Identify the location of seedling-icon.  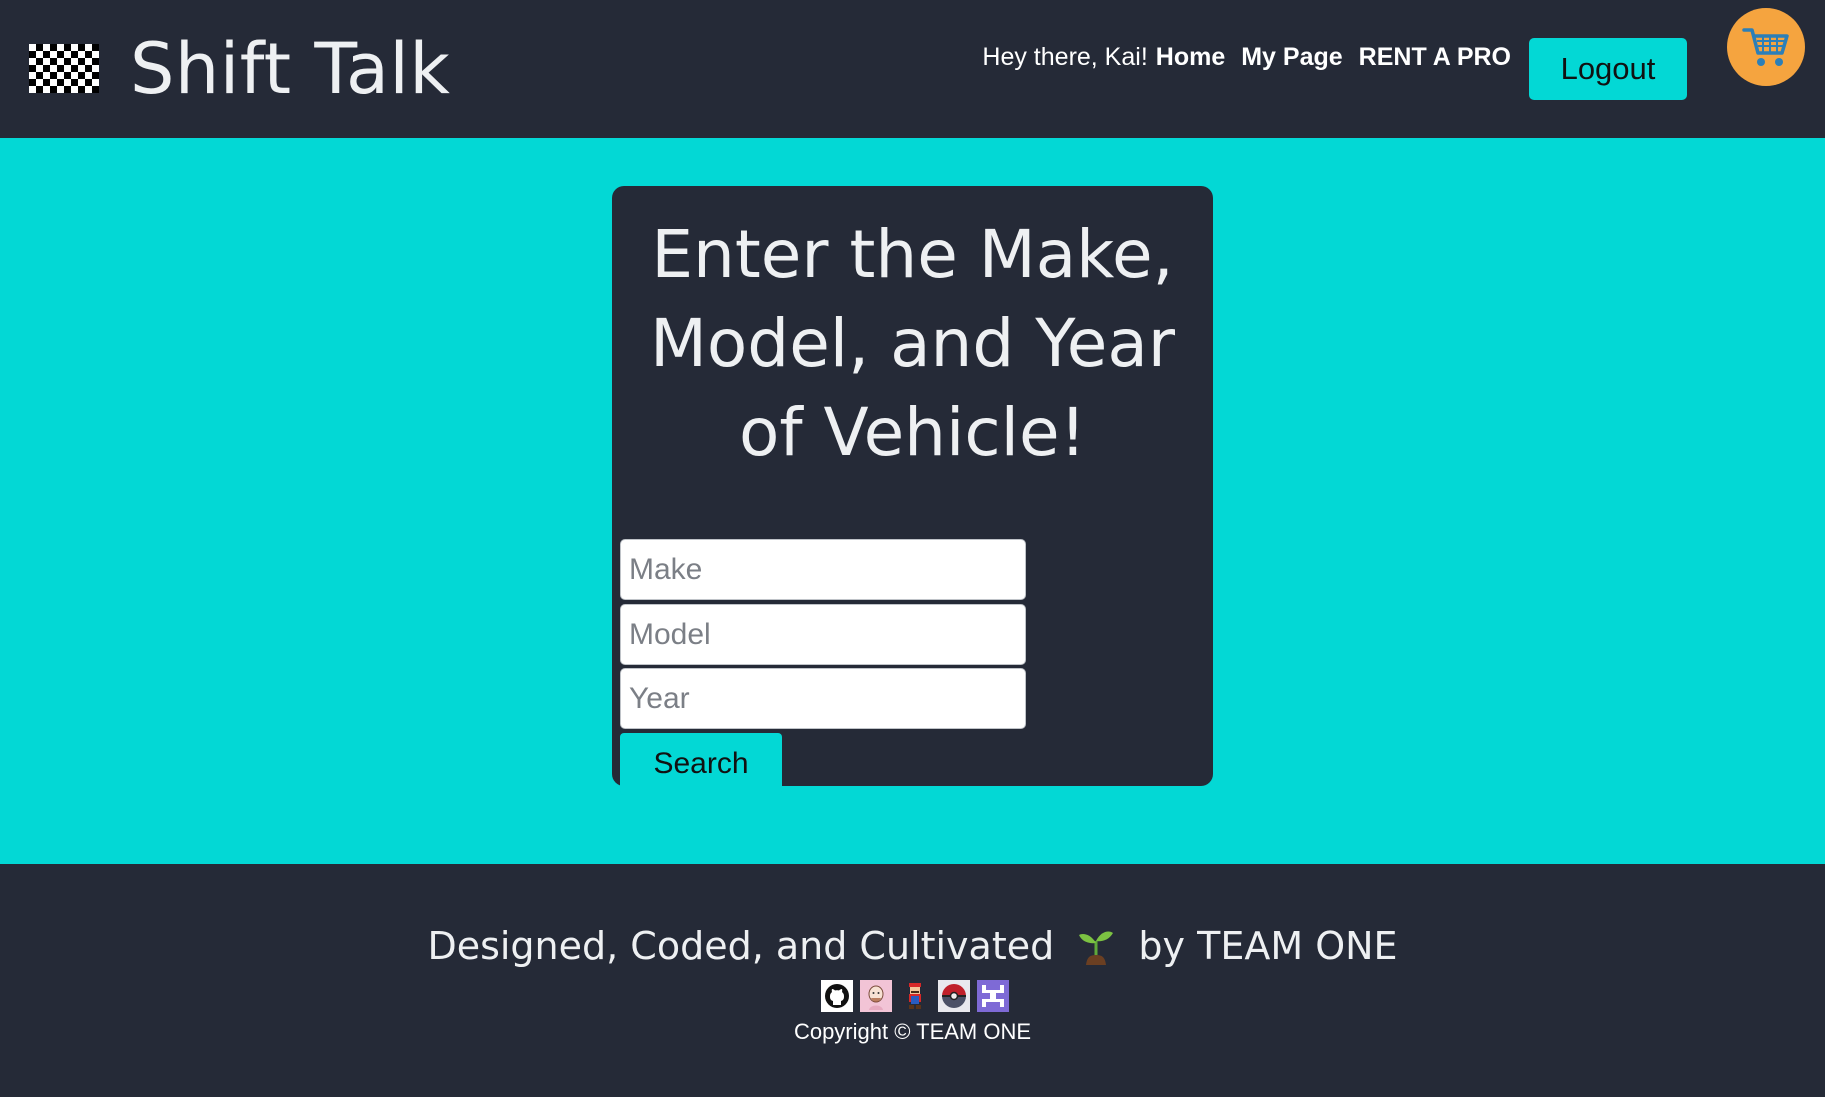
(1096, 948).